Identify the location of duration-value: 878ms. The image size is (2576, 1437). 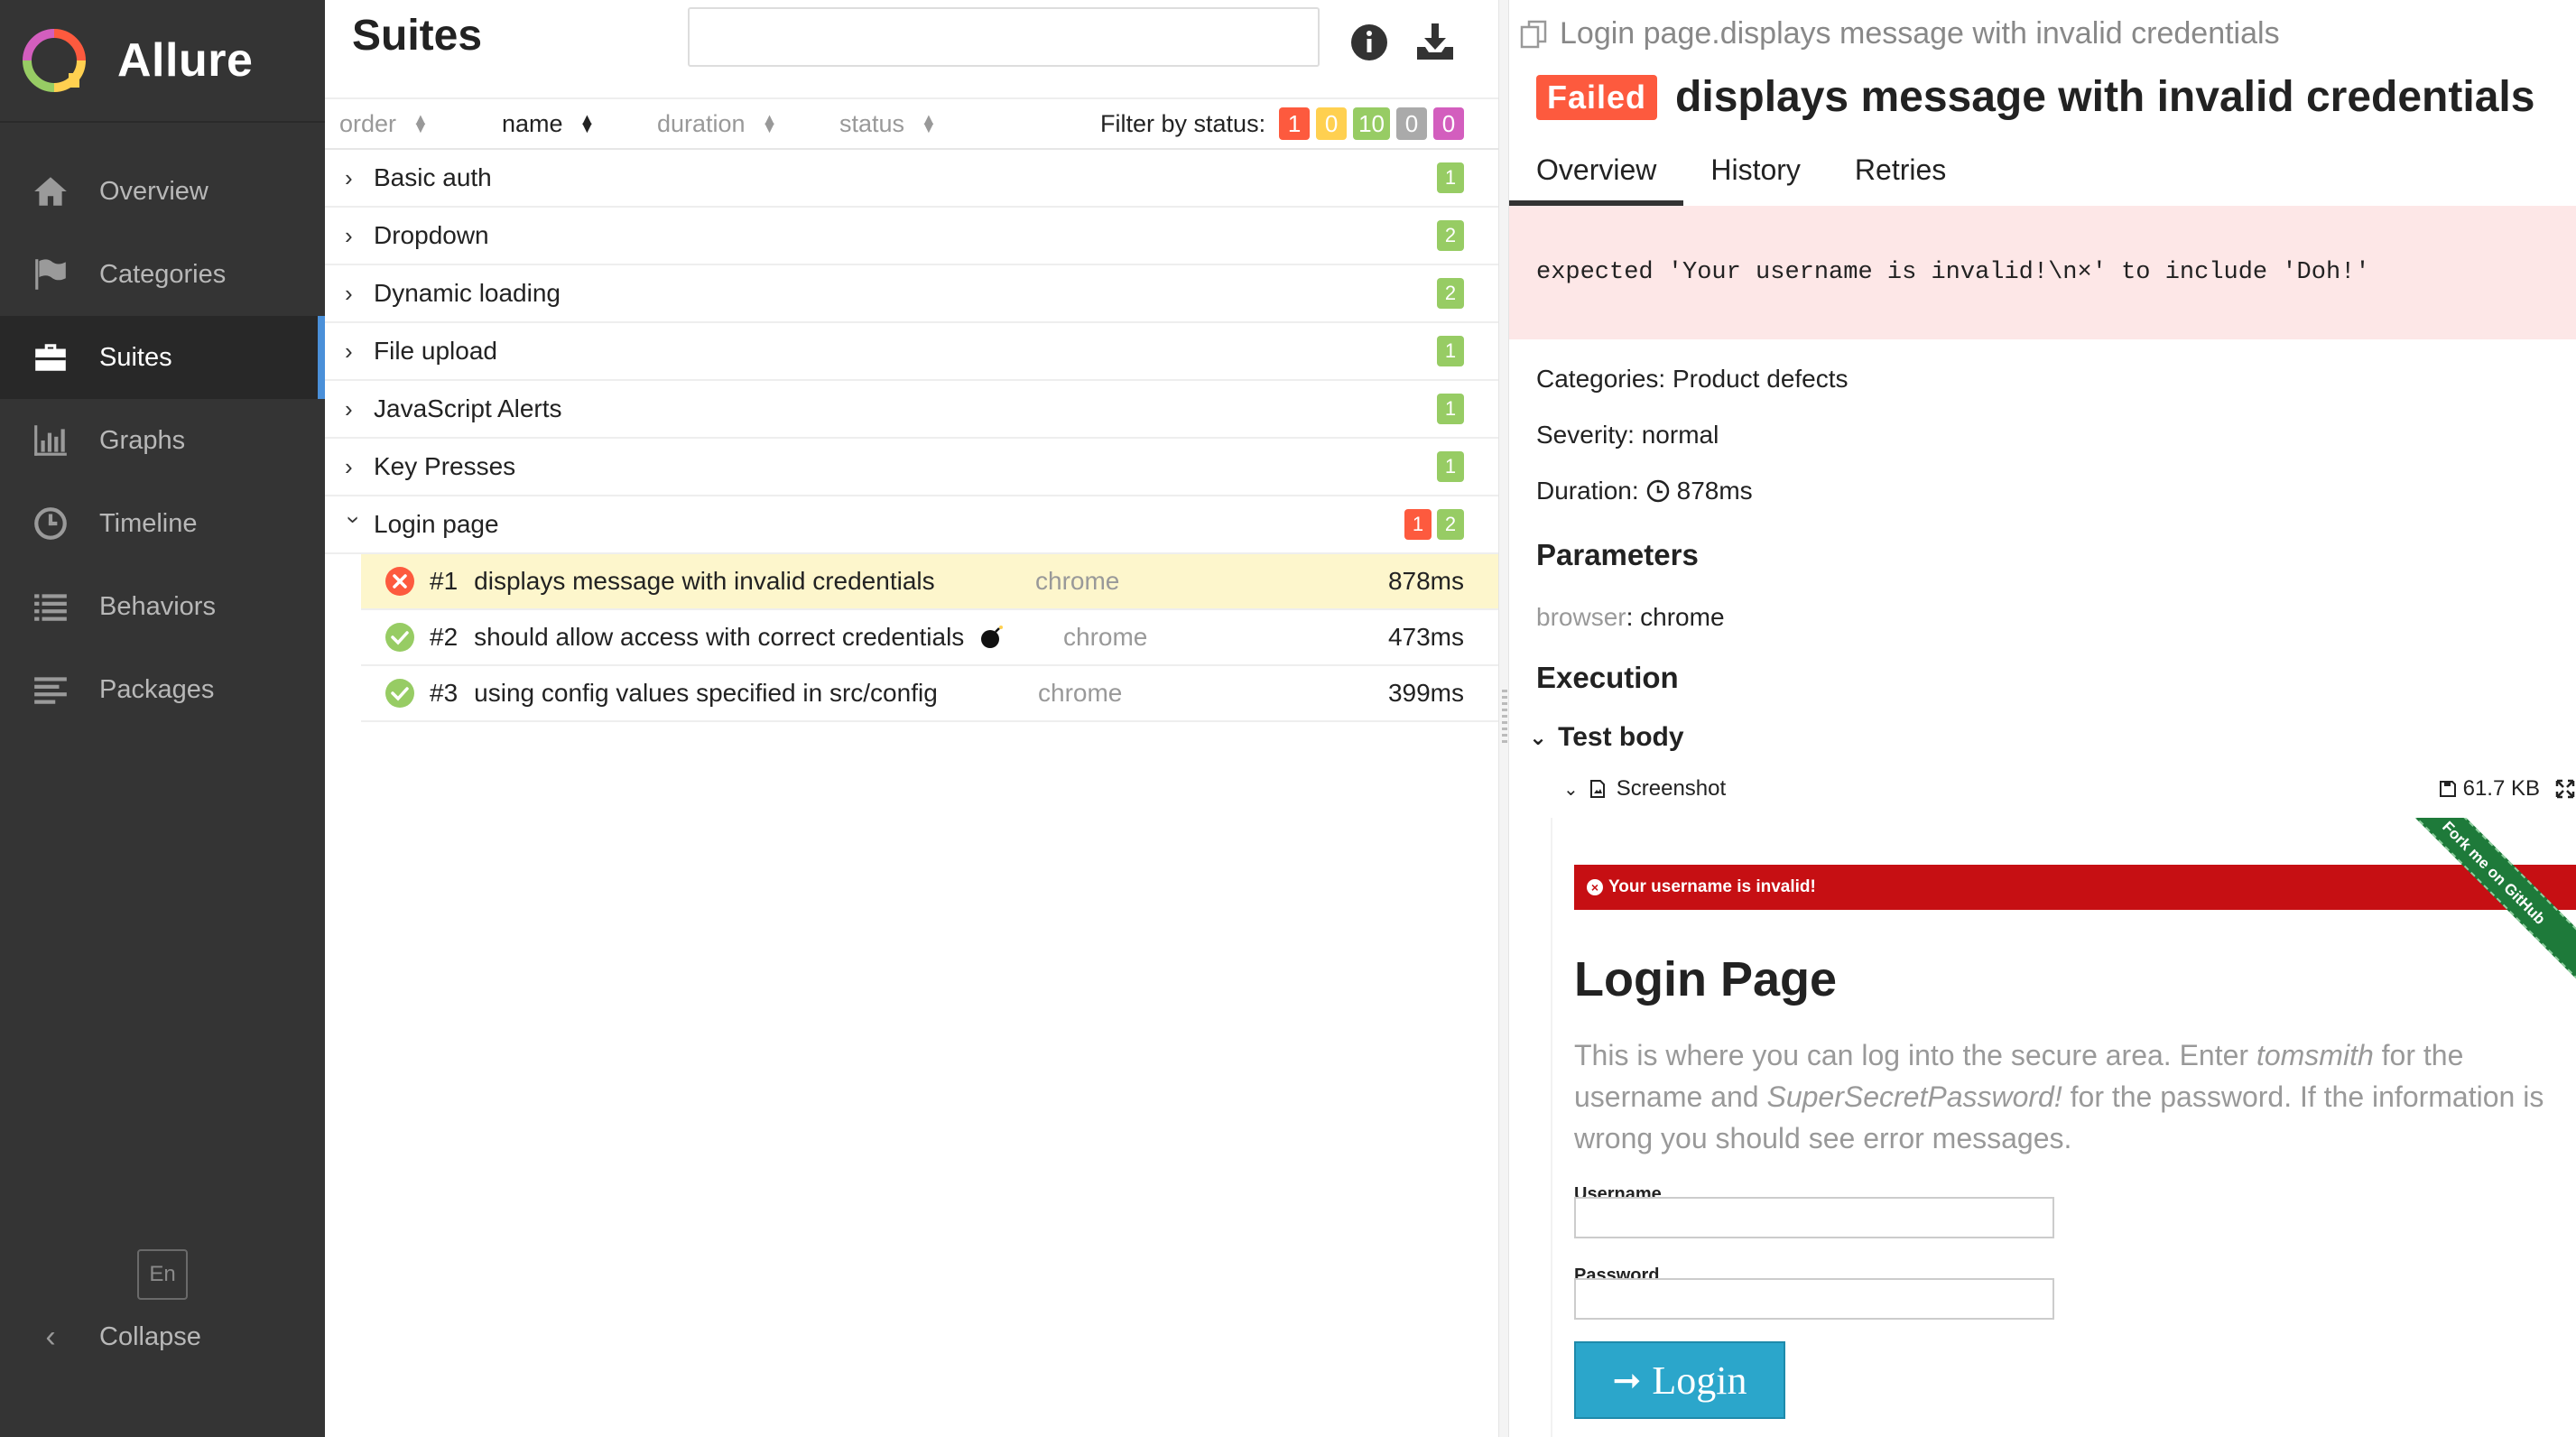
(1714, 491).